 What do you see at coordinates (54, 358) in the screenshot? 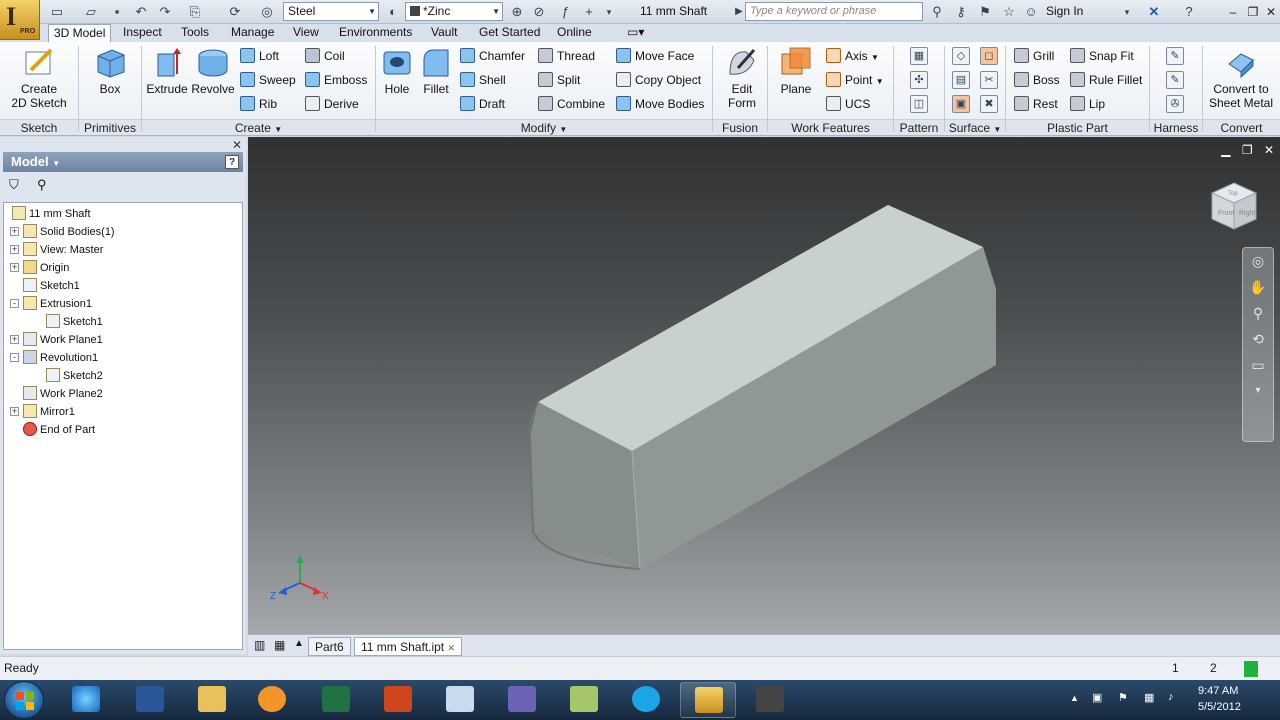
I see `tree-node: - Revolution1` at bounding box center [54, 358].